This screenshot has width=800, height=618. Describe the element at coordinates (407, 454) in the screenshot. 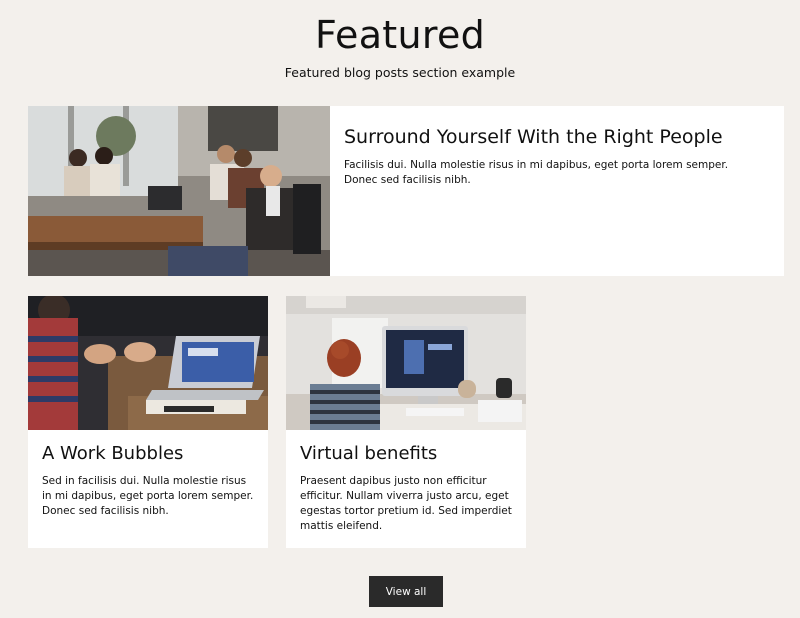

I see `post-title: Virtual benefits` at that location.